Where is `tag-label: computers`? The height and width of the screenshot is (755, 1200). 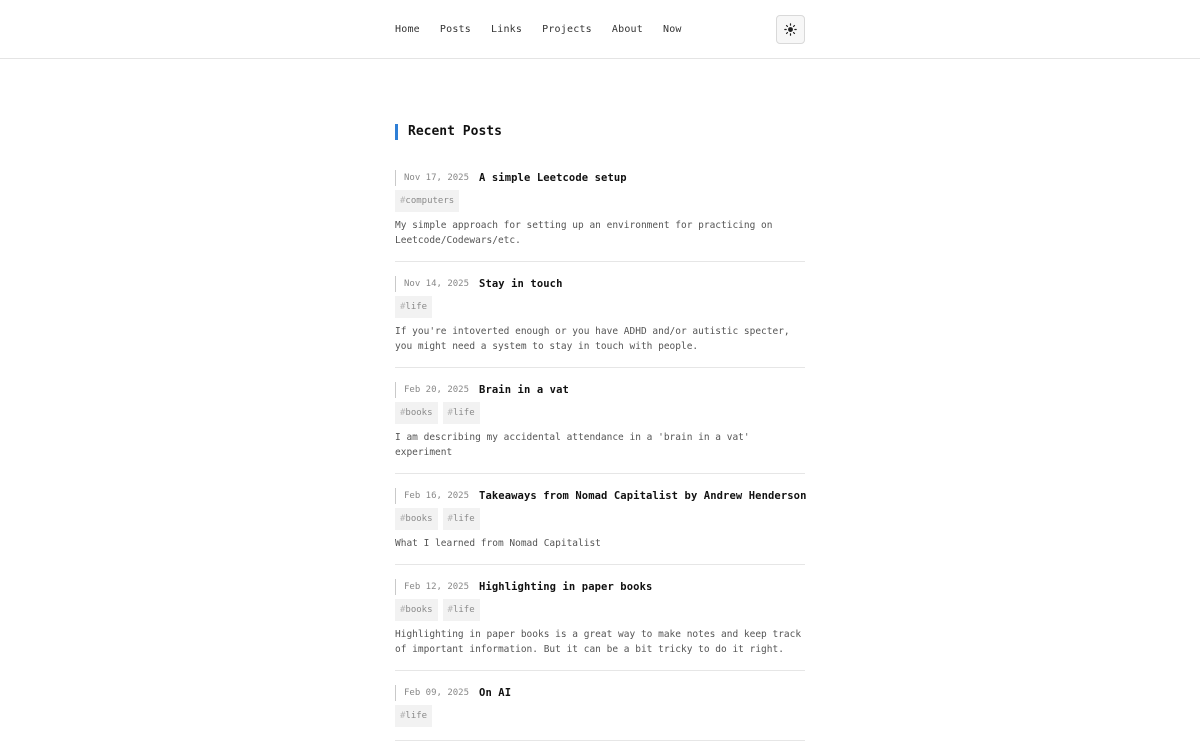
tag-label: computers is located at coordinates (430, 201).